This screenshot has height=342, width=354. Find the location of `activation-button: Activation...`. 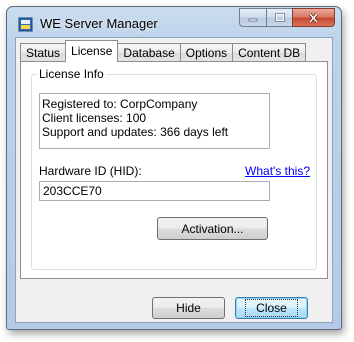

activation-button: Activation... is located at coordinates (212, 228).